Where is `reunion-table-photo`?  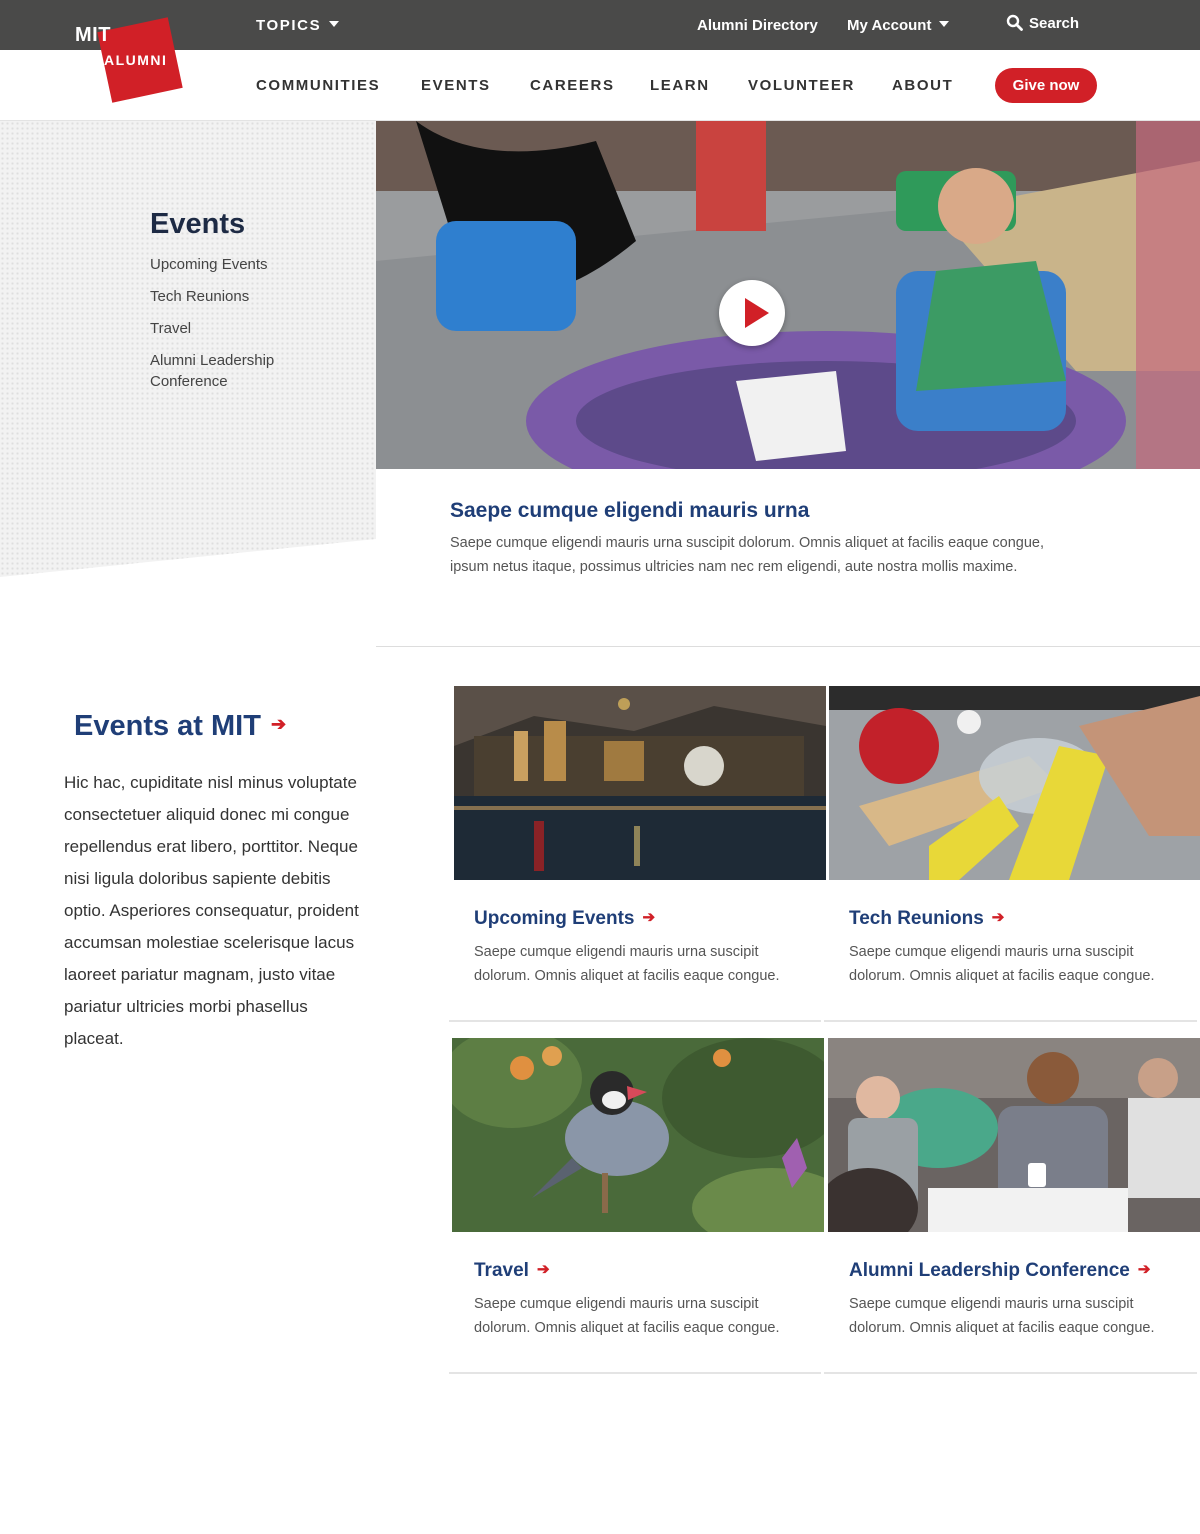
reunion-table-photo is located at coordinates (1014, 783).